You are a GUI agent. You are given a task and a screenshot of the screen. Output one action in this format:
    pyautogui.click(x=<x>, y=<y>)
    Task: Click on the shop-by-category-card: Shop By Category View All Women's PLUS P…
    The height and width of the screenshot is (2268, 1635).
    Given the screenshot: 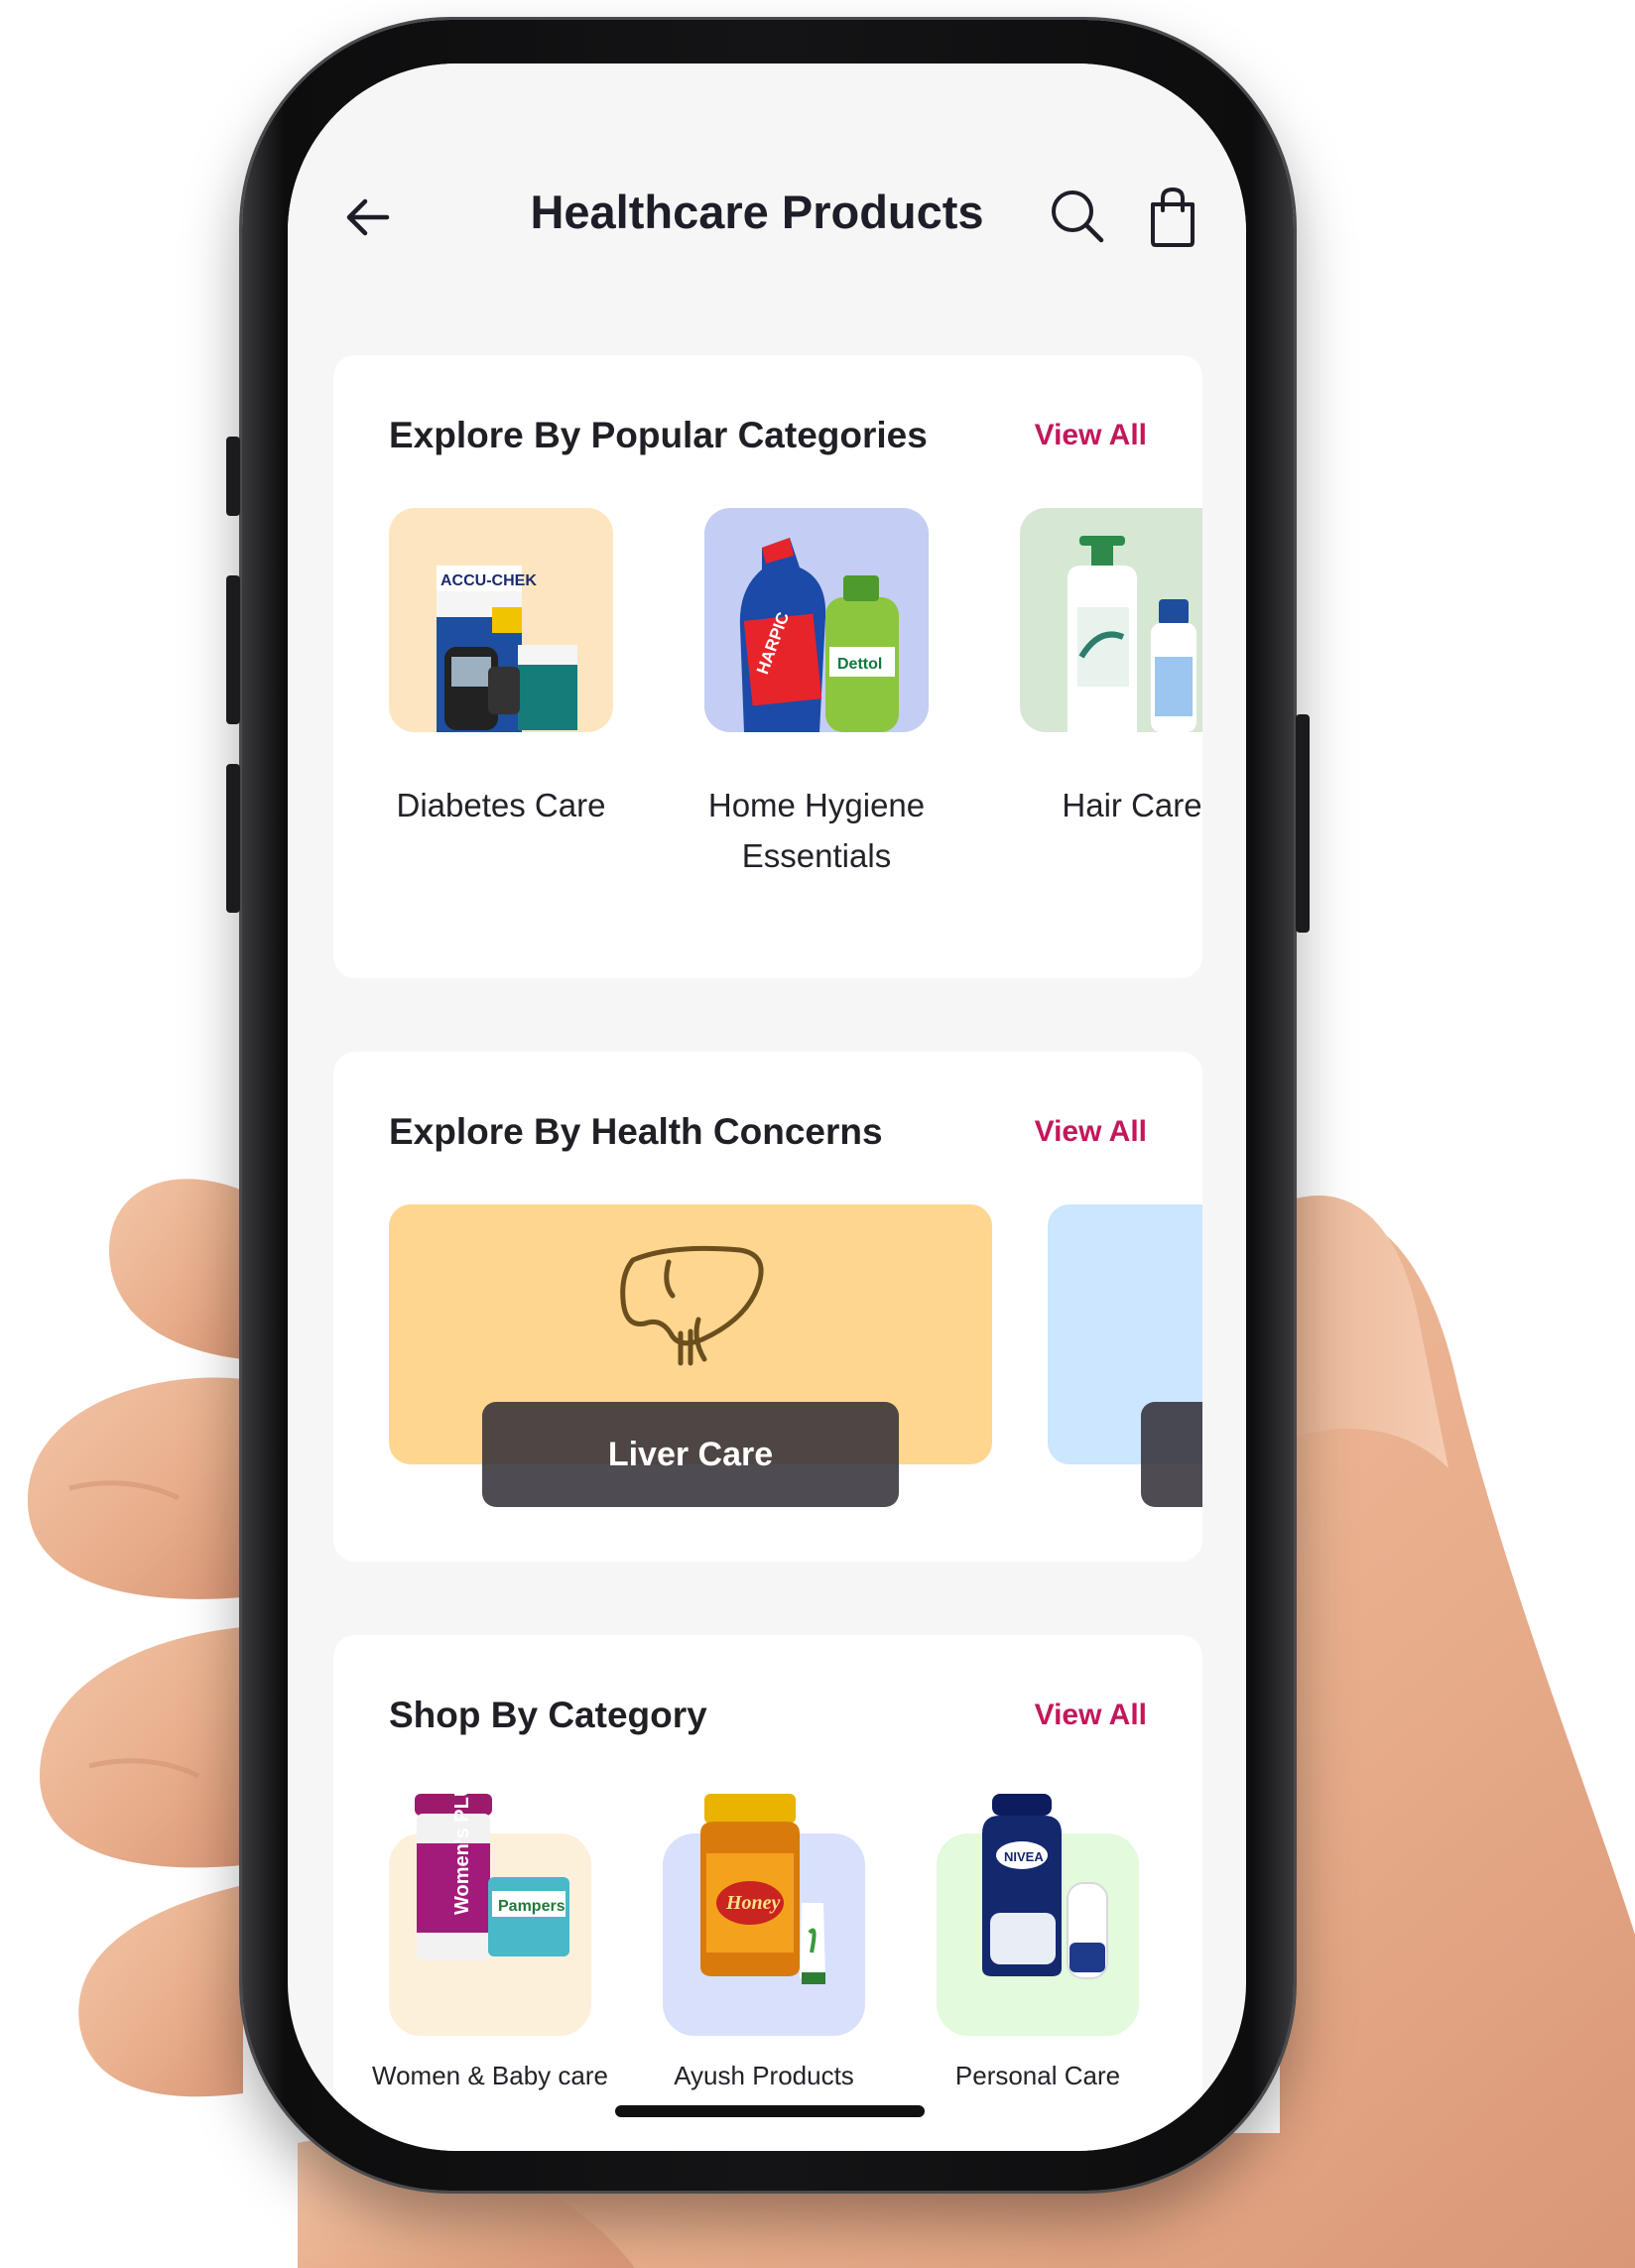 What is the action you would take?
    pyautogui.click(x=767, y=1893)
    